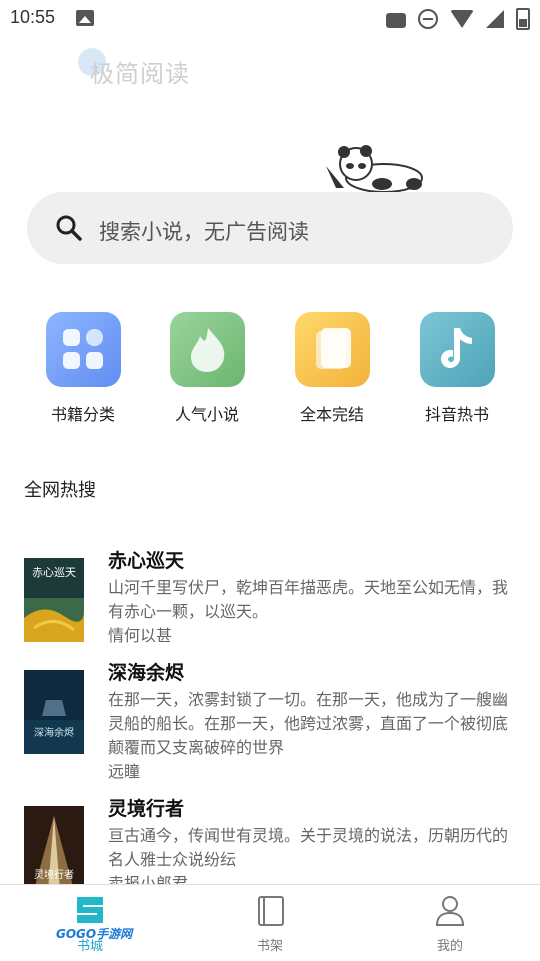 This screenshot has height=961, width=540. What do you see at coordinates (85, 18) in the screenshot?
I see `image-notification-icon` at bounding box center [85, 18].